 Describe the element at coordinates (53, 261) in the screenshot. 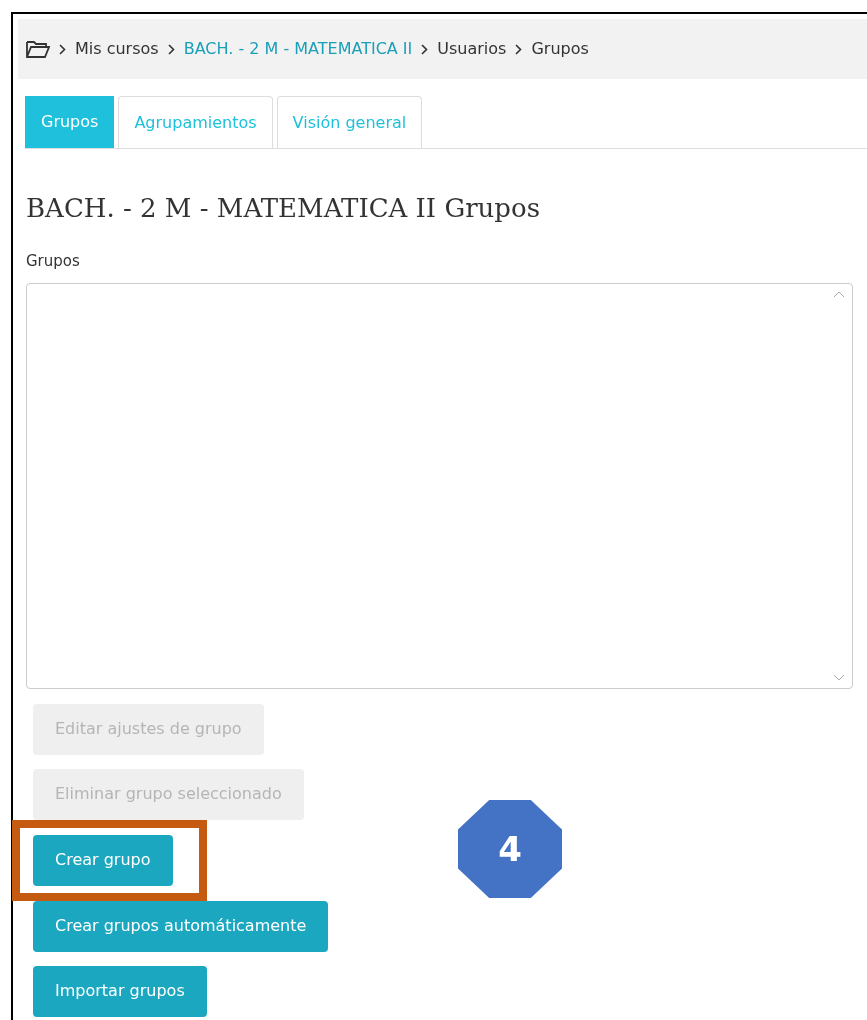

I see `field-label: Grupos` at that location.